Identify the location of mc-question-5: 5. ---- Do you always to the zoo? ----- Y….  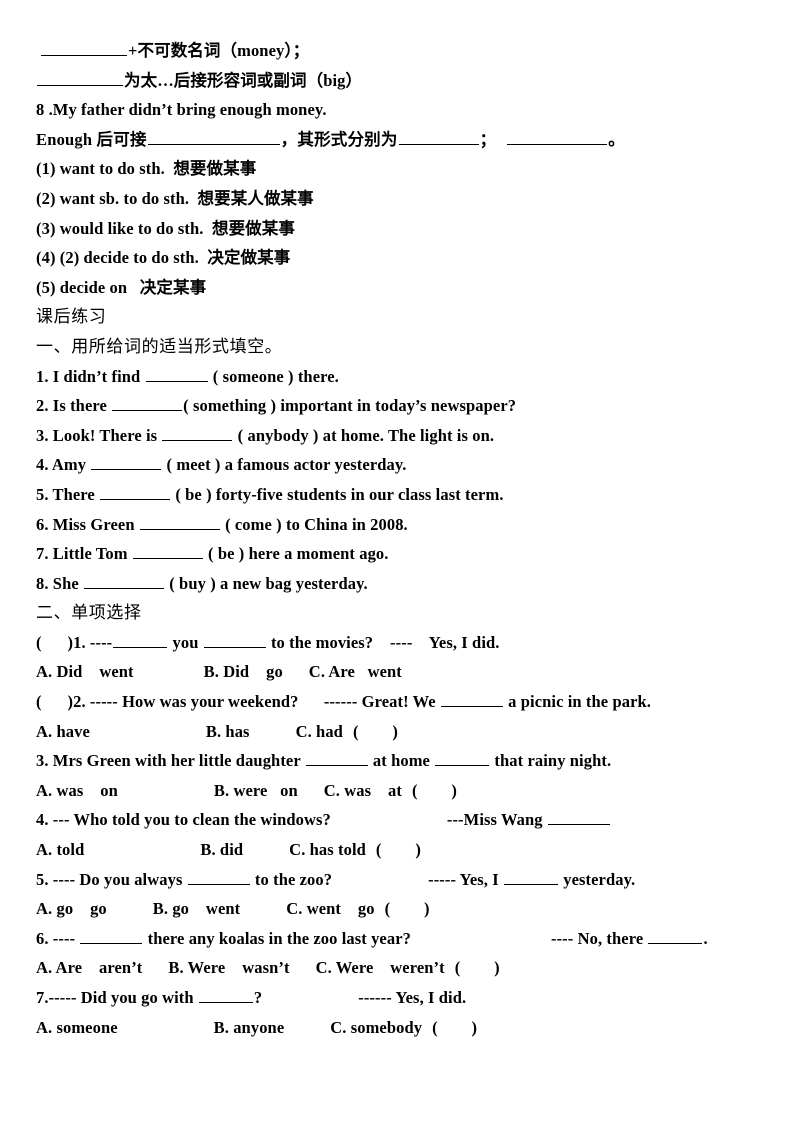
(403, 880).